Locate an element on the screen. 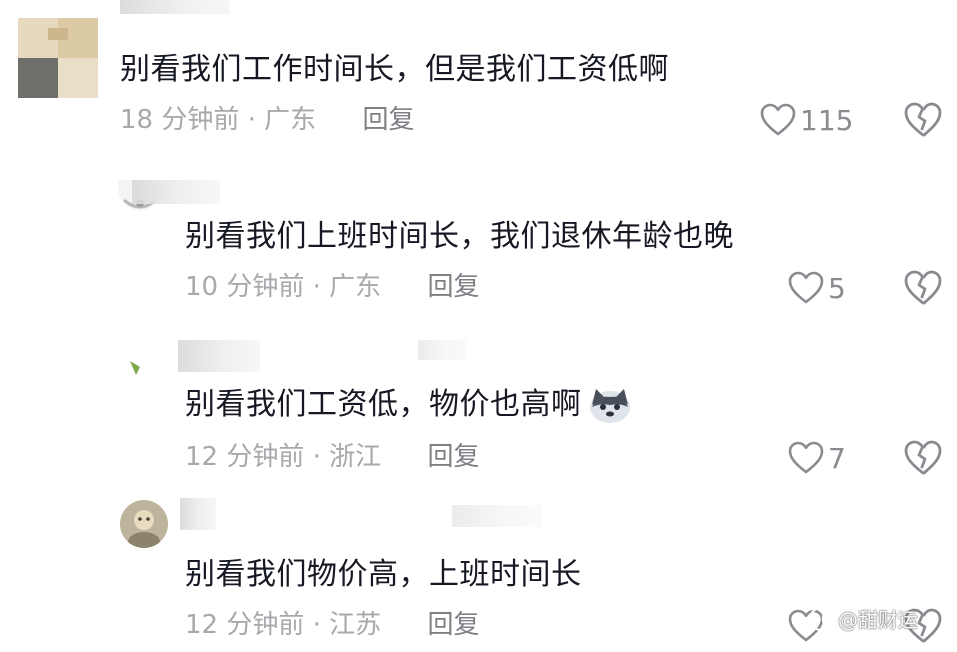 The width and height of the screenshot is (957, 652). comment-location: 浙江 is located at coordinates (355, 457).